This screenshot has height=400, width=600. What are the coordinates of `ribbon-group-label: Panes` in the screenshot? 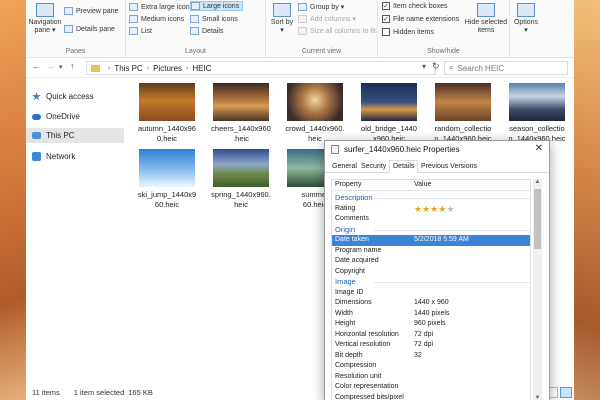 It's located at (75, 51).